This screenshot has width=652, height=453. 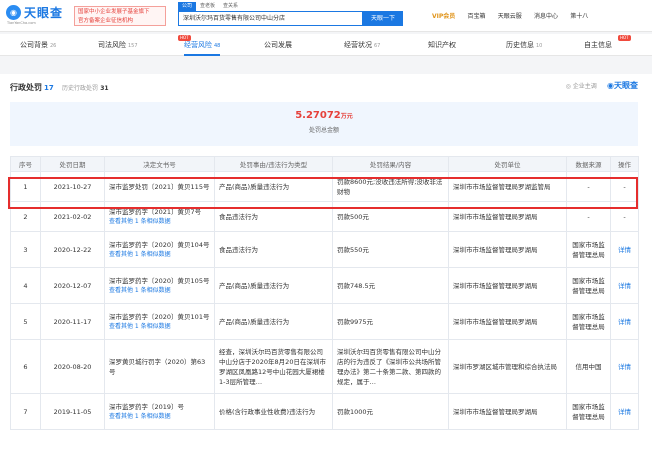 I want to click on cell-doc: 深市监罗药字〔2019〕号 查看其他 1 条相似数据, so click(x=159, y=411).